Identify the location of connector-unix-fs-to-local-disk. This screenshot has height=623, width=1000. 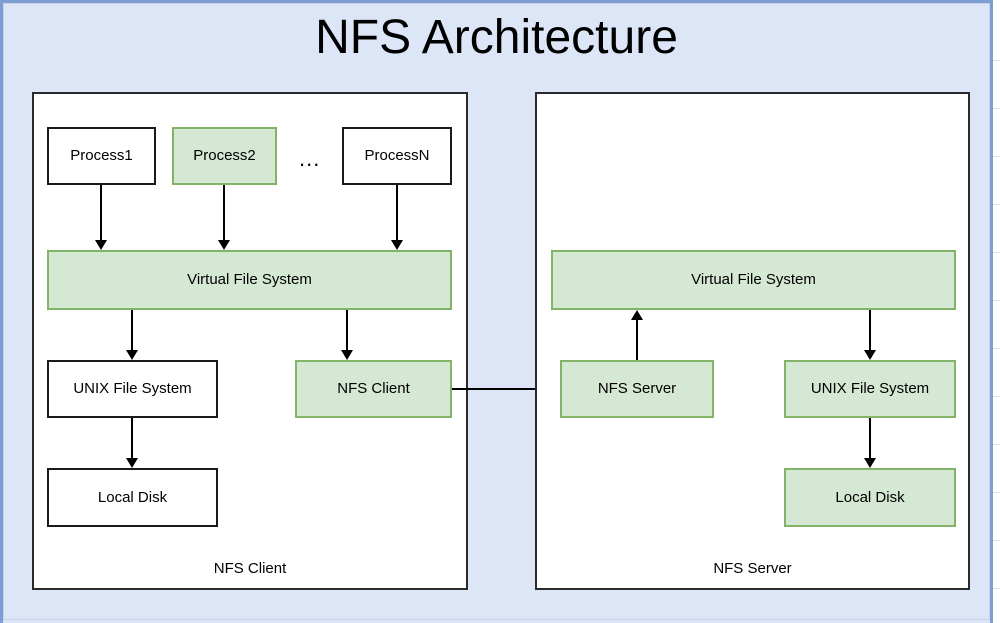
(132, 439).